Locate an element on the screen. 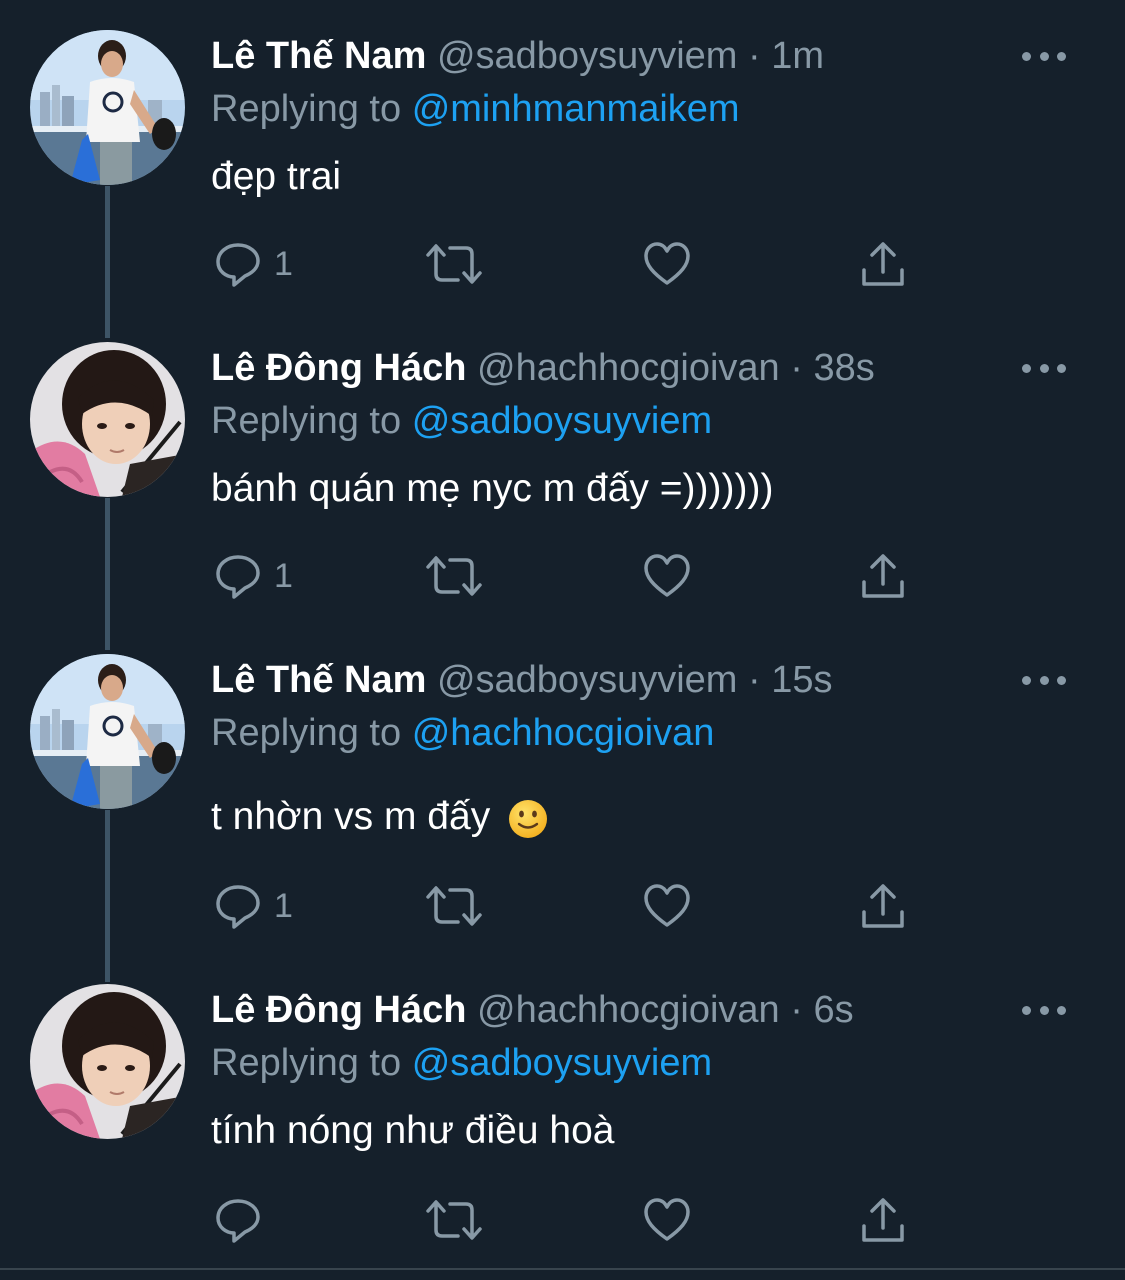  tweet-header: Lê Đông Hách @hachhocgioivan · 6s is located at coordinates (532, 1010).